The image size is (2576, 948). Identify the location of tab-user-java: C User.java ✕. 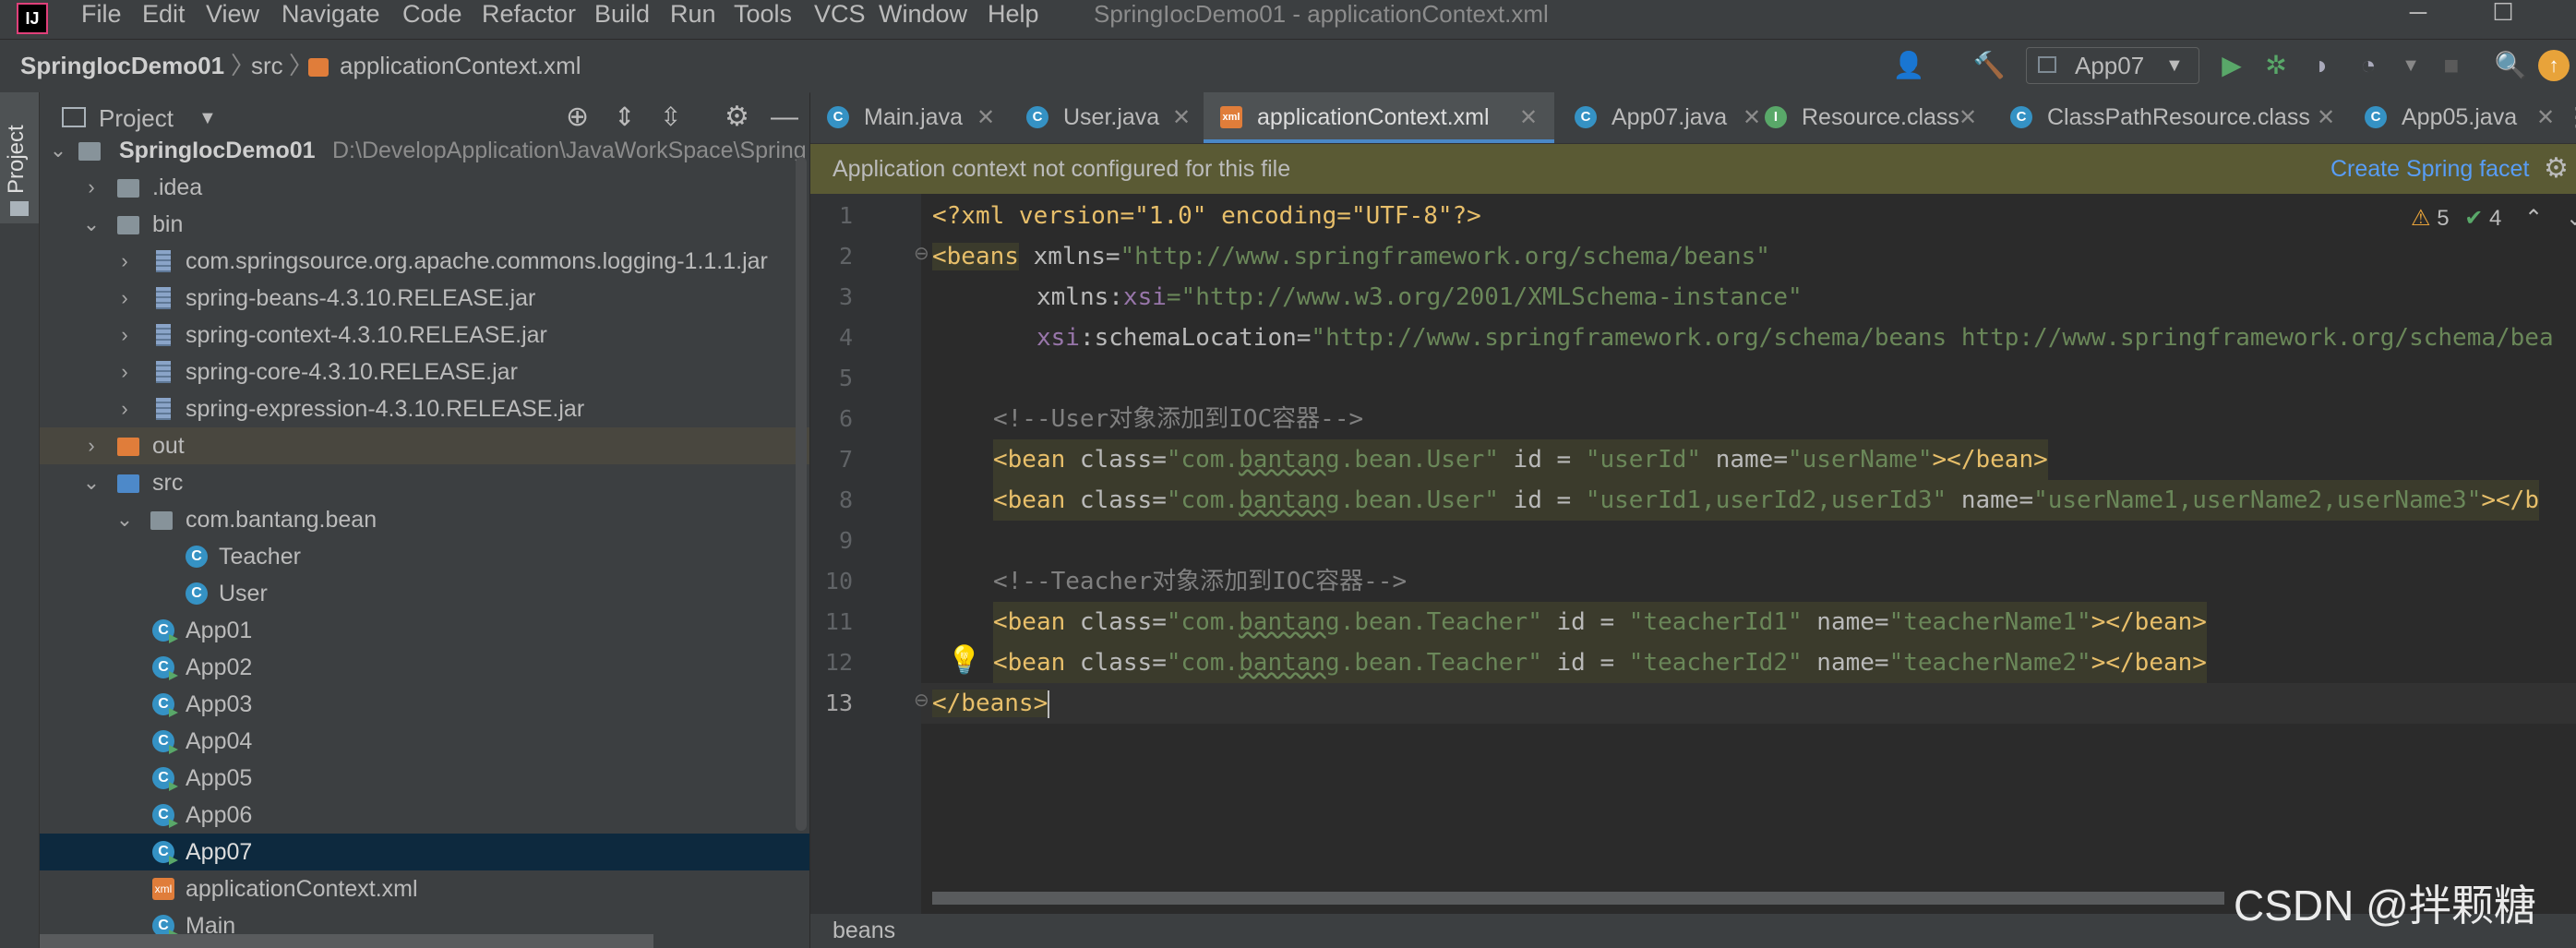
(1105, 117).